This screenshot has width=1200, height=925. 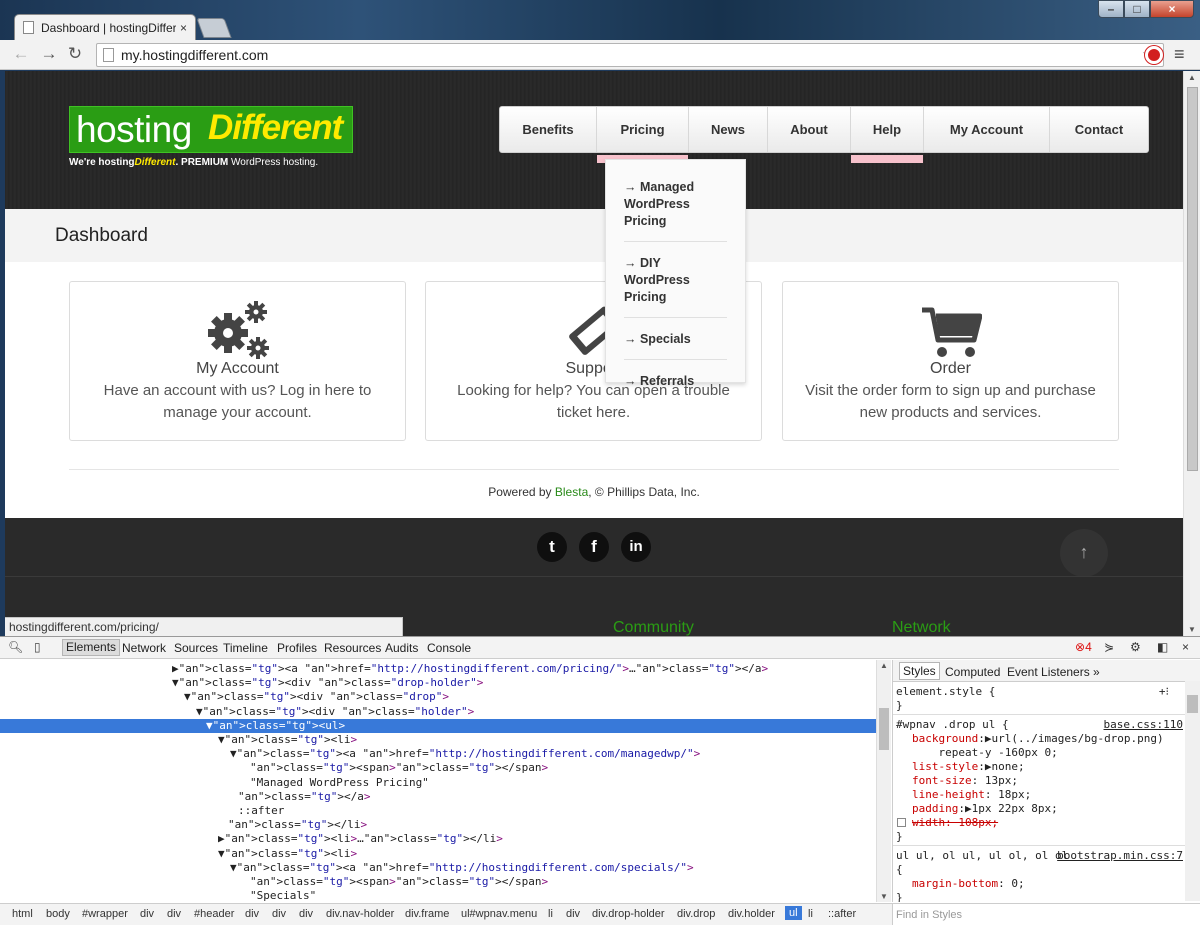 I want to click on breadcrumb-item: html, so click(x=22, y=914).